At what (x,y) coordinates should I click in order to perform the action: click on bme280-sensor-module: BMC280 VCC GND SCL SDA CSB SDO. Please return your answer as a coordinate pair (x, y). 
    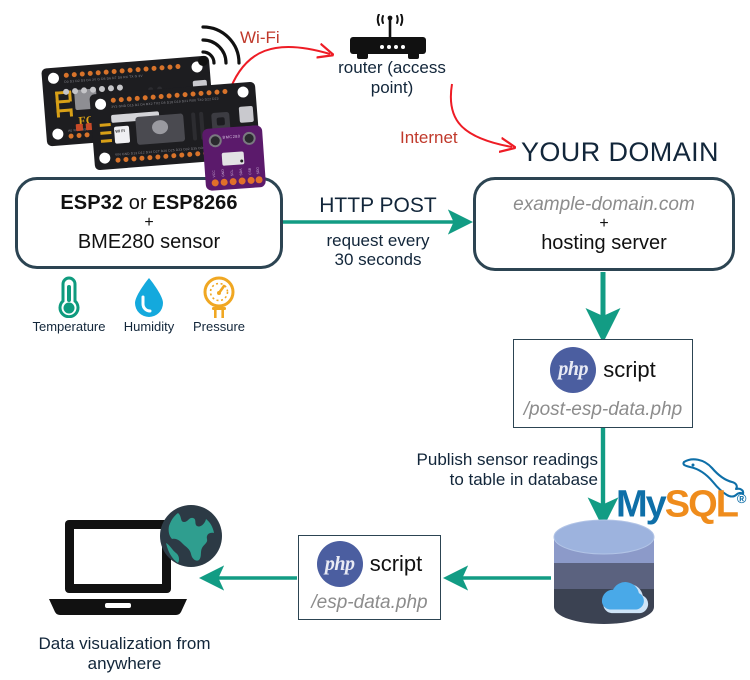
    Looking at the image, I should click on (234, 158).